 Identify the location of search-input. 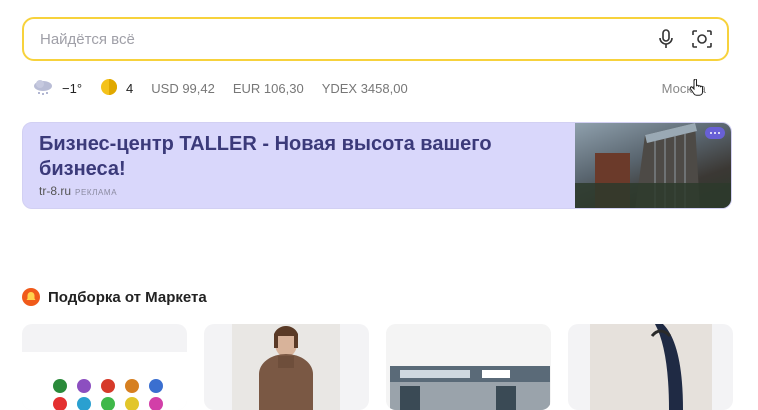
(346, 39).